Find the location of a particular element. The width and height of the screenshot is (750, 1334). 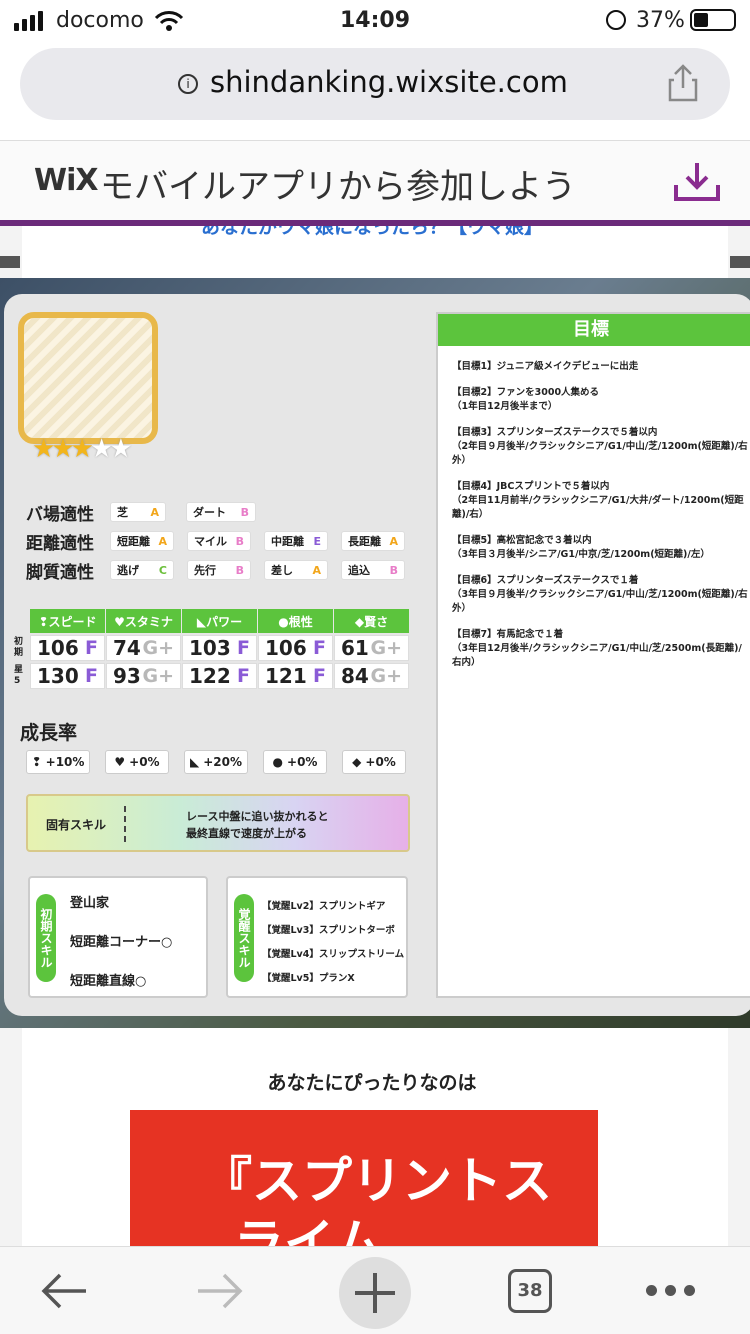

aptitude-item-name: 中距離 is located at coordinates (287, 541).